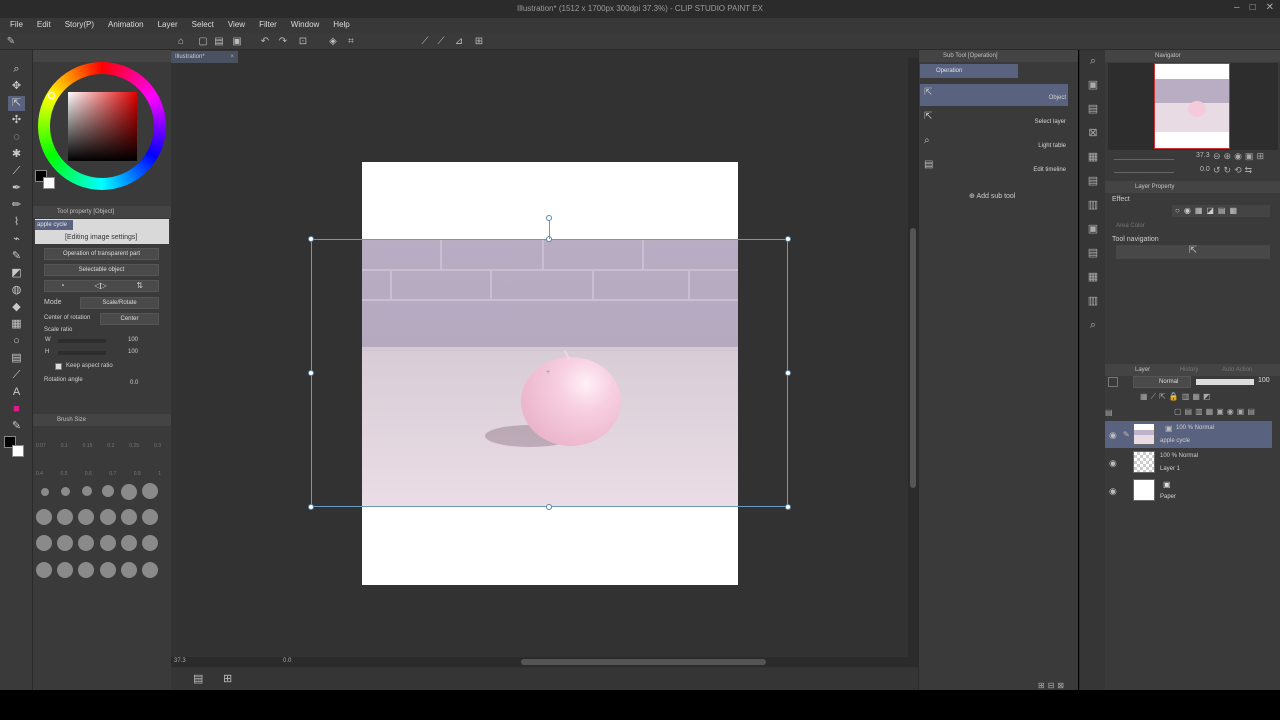 Image resolution: width=1280 pixels, height=720 pixels. I want to click on navigator-angle-slider, so click(1144, 169).